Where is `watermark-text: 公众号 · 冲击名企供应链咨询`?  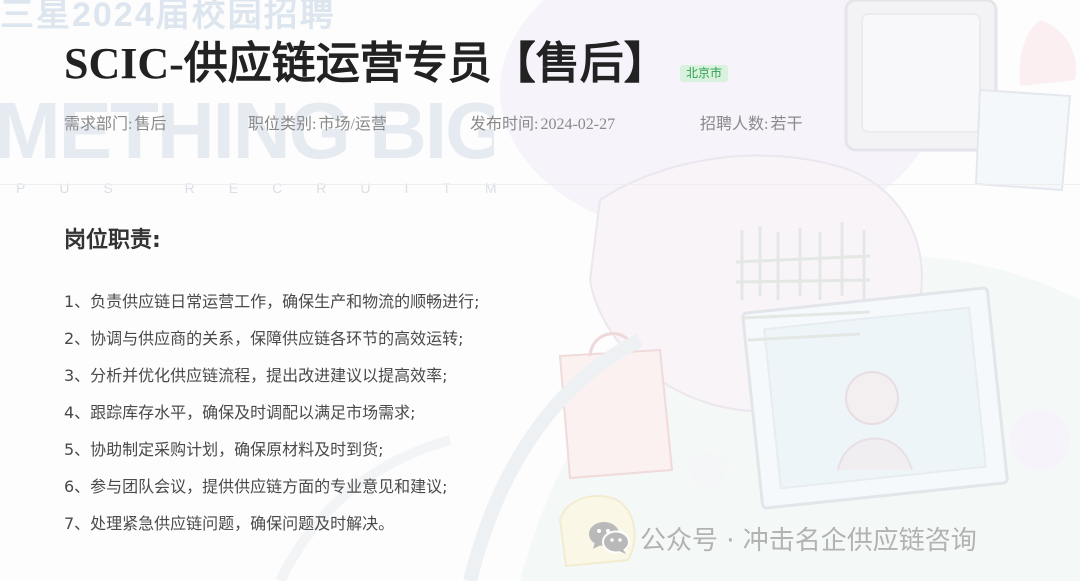
watermark-text: 公众号 · 冲击名企供应链咨询 is located at coordinates (808, 540).